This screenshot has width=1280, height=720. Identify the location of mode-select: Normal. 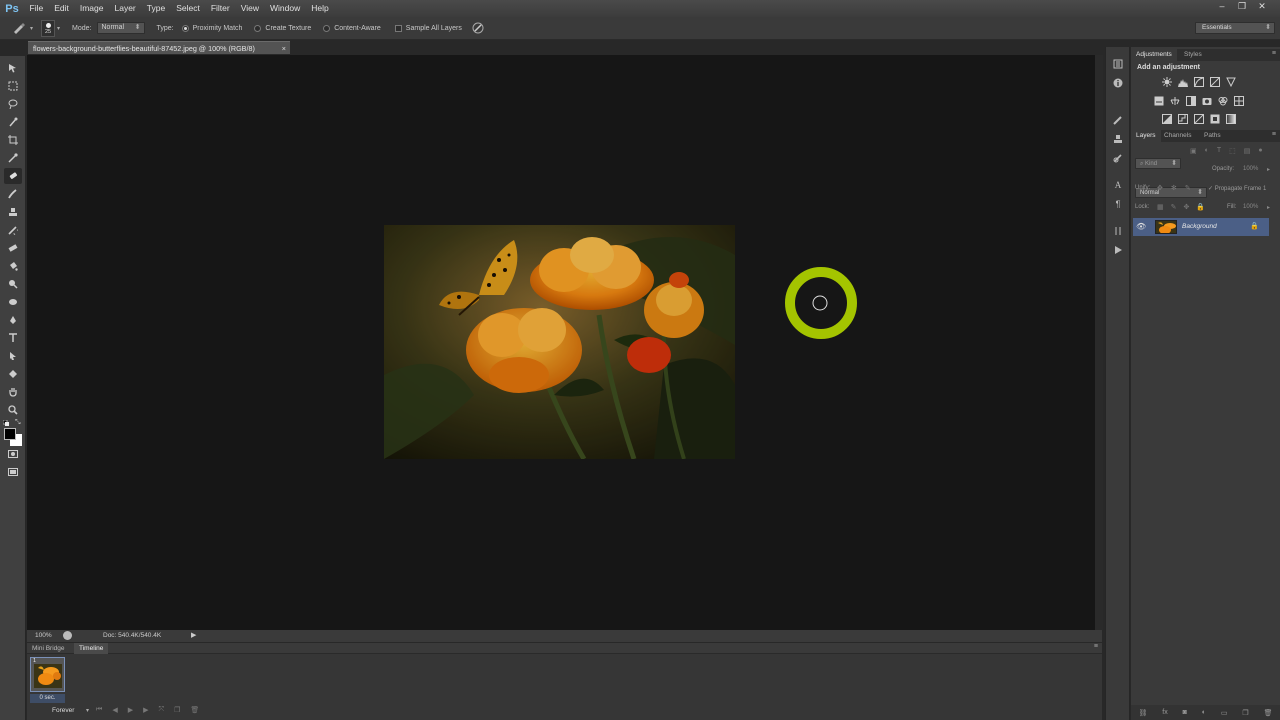
(120, 28).